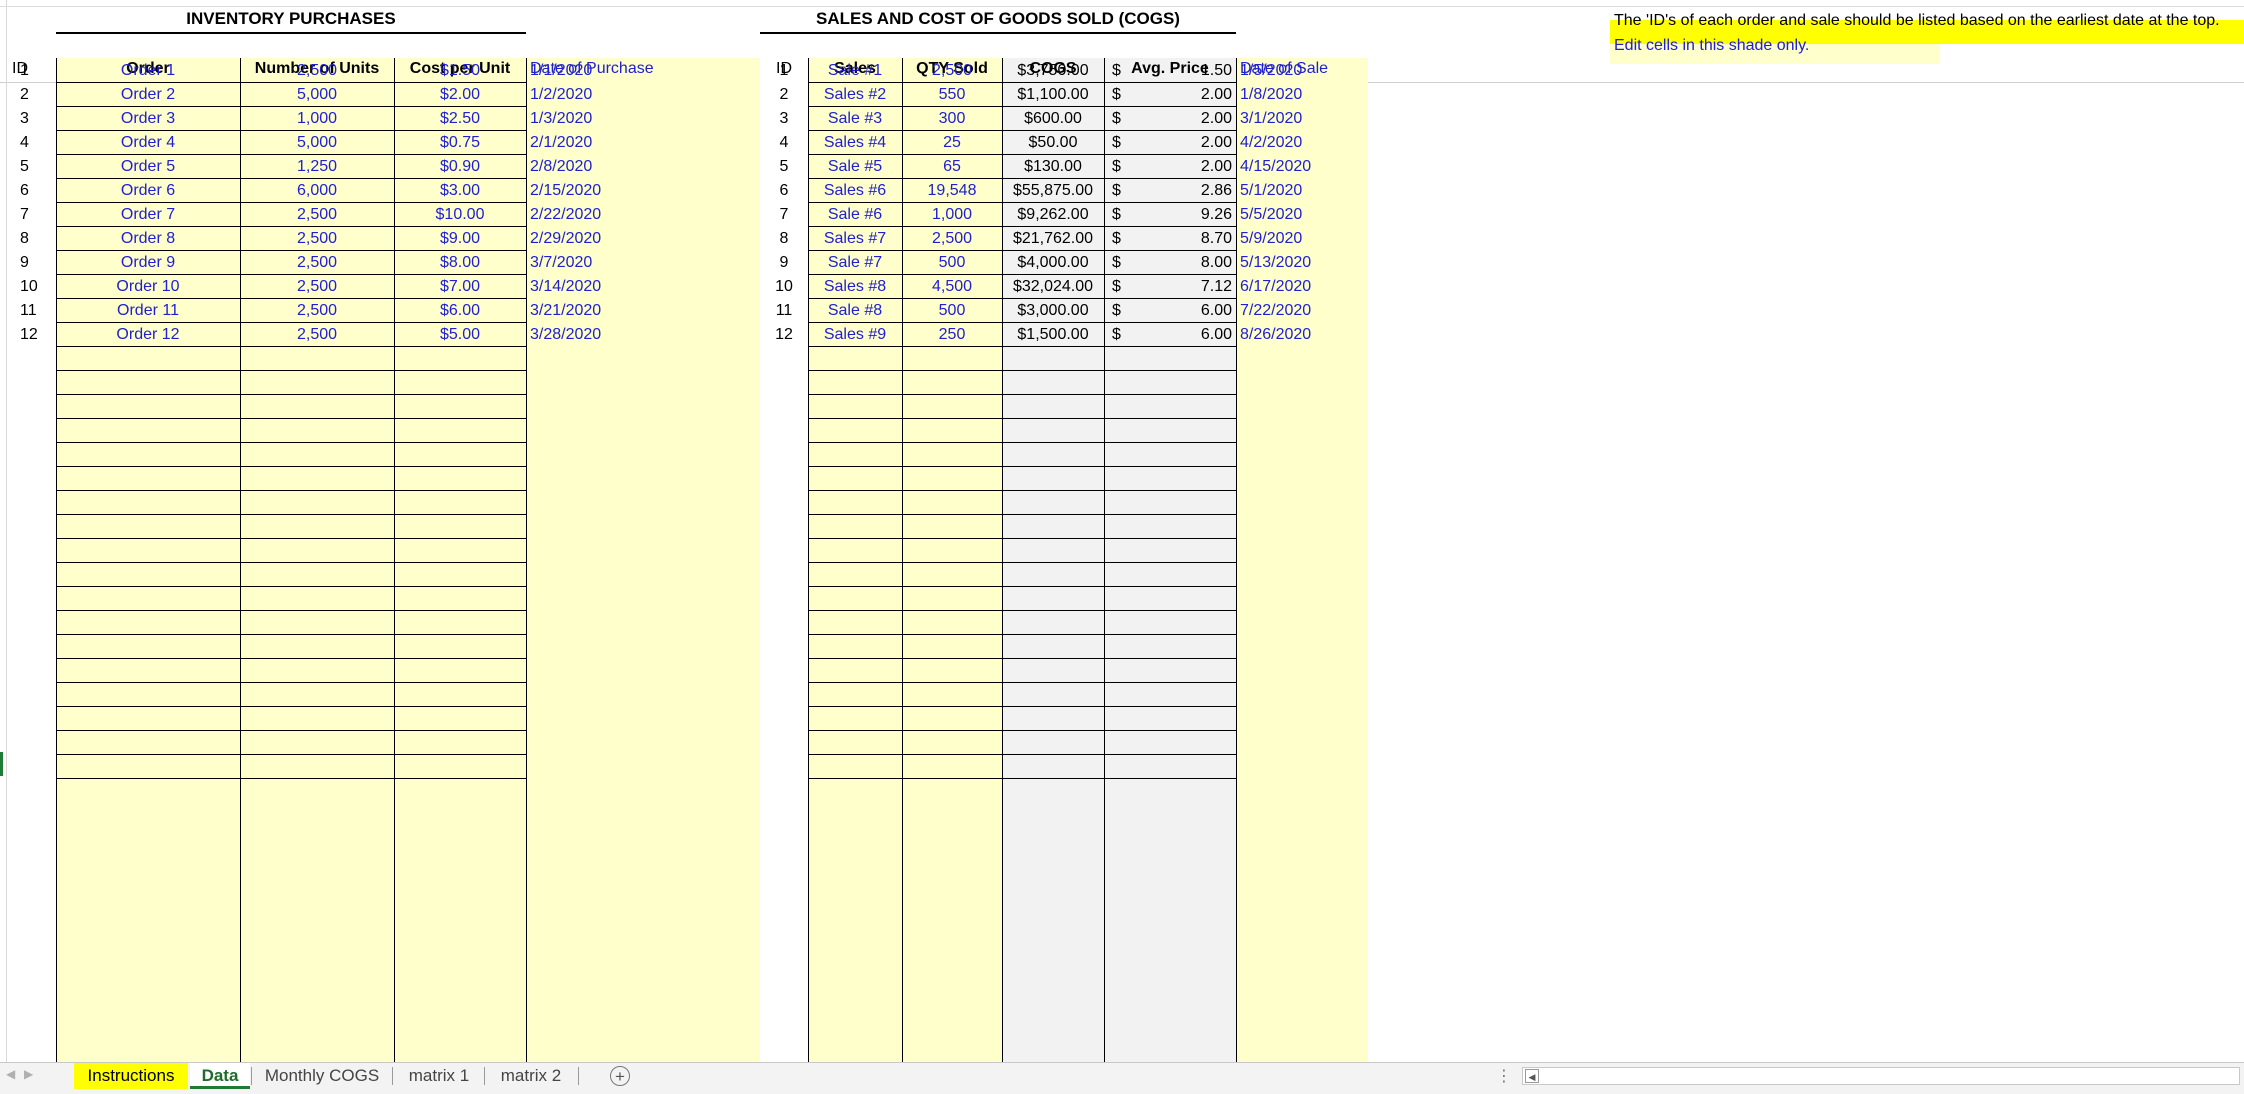 The image size is (2244, 1094). What do you see at coordinates (643, 239) in the screenshot?
I see `date-of-purchase-cell: 2/29/2020` at bounding box center [643, 239].